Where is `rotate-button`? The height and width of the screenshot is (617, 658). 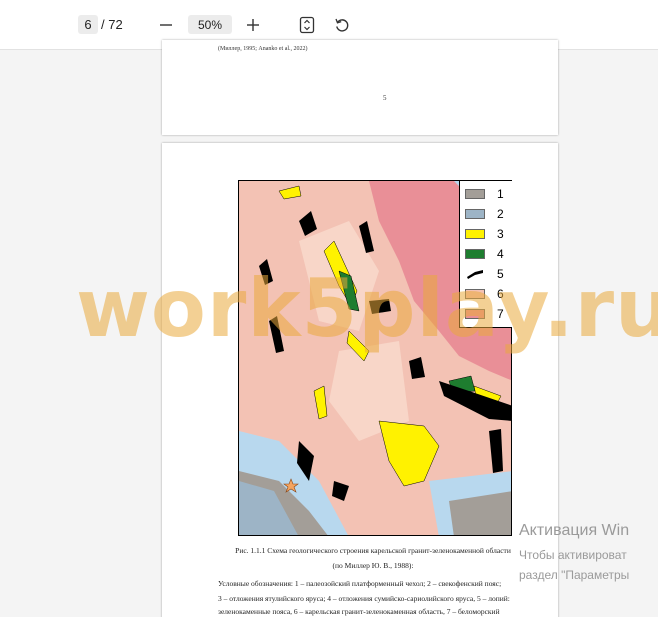 rotate-button is located at coordinates (342, 25).